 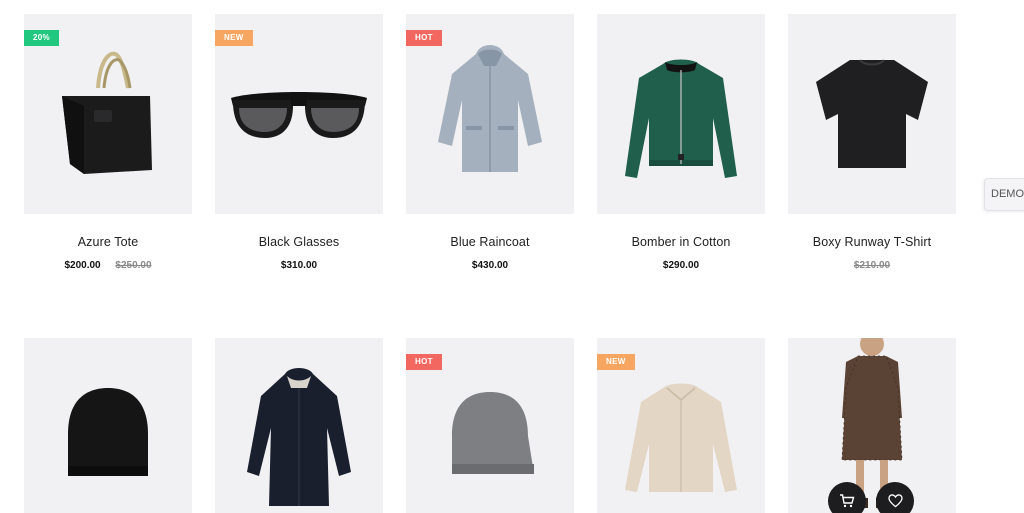 What do you see at coordinates (872, 242) in the screenshot?
I see `product-name: Boxy Runway T-Shirt` at bounding box center [872, 242].